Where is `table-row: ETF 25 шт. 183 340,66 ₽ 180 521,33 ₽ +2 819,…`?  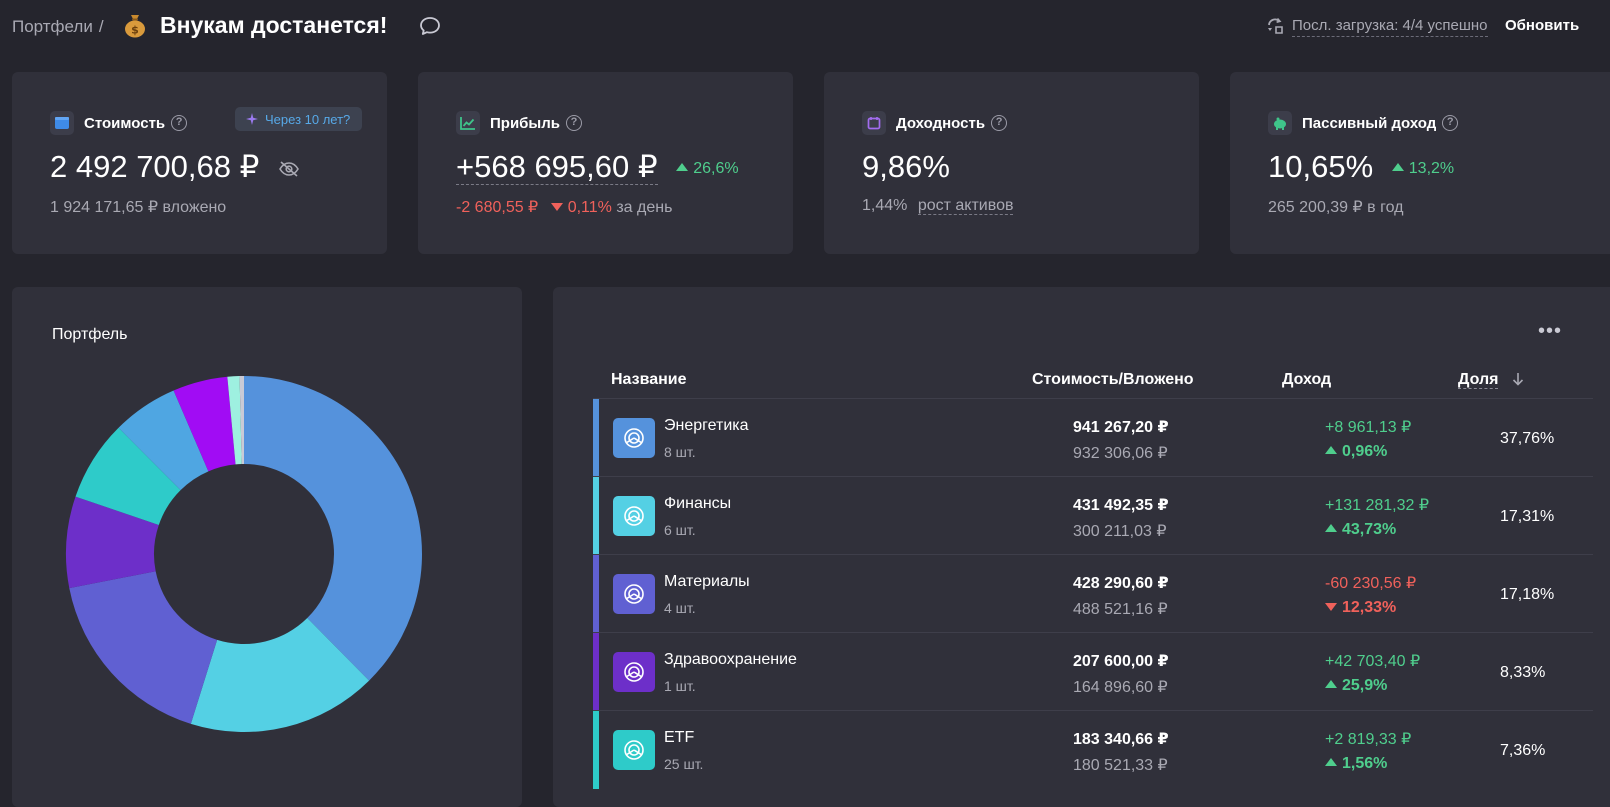 table-row: ETF 25 шт. 183 340,66 ₽ 180 521,33 ₽ +2 819,… is located at coordinates (1093, 749).